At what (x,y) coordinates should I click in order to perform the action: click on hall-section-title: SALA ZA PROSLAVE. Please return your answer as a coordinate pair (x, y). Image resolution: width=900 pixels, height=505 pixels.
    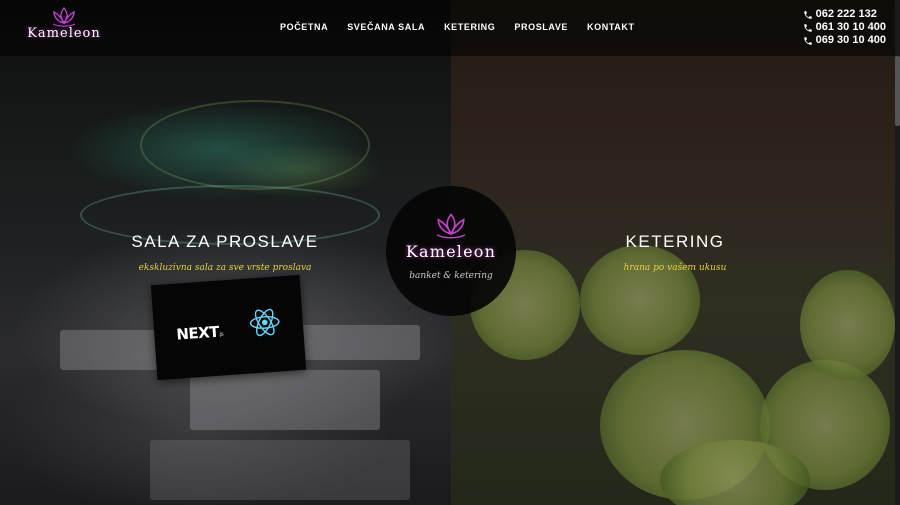
    Looking at the image, I should click on (225, 242).